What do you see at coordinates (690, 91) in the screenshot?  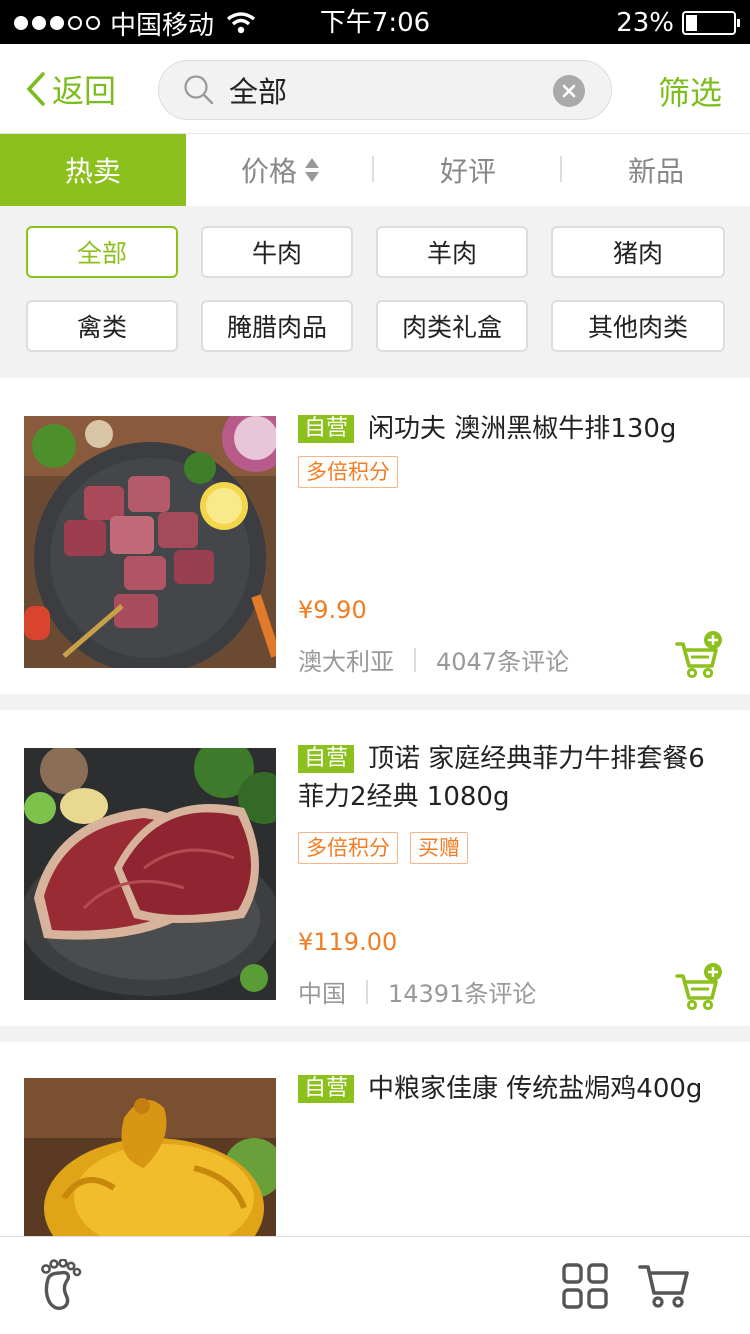 I see `filter-button: 筛选` at bounding box center [690, 91].